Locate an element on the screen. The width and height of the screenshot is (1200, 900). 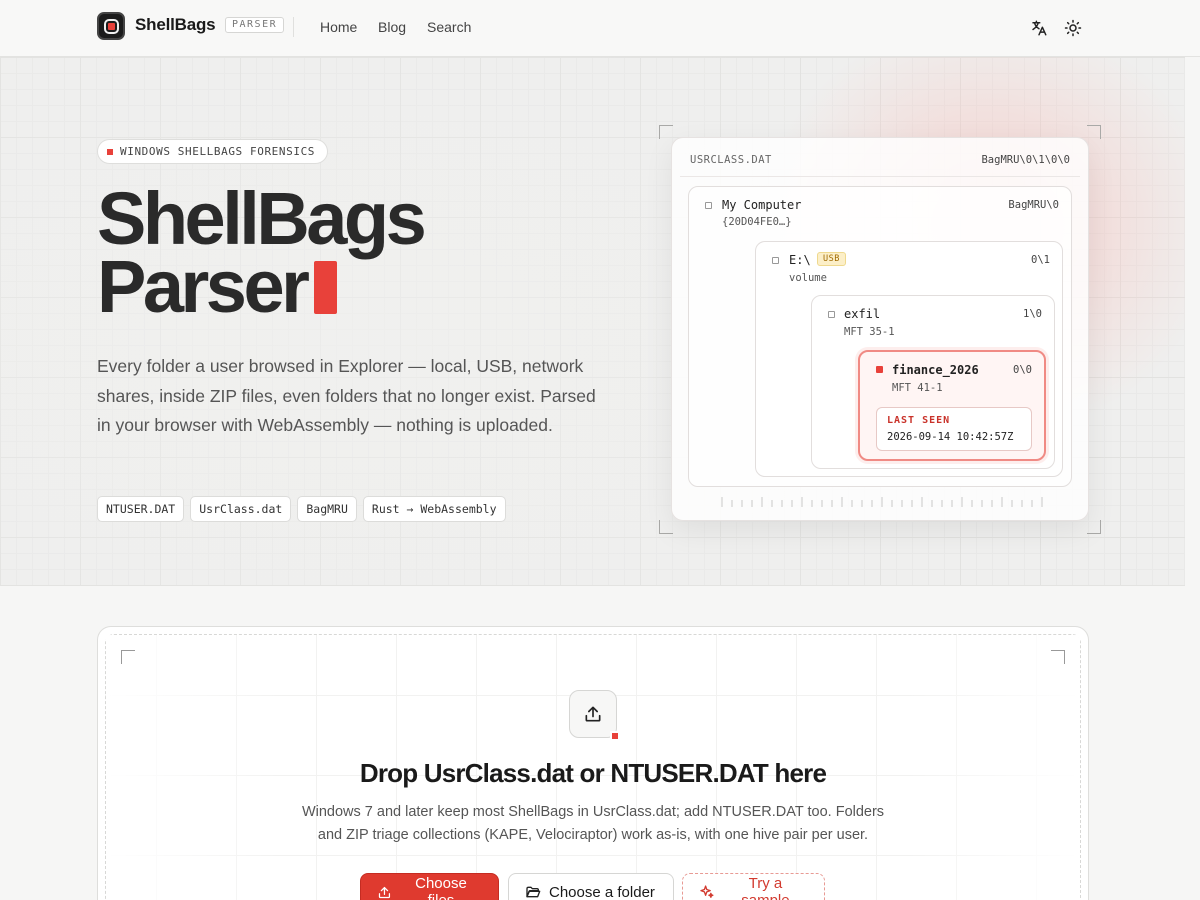
eyebrow-label: WINDOWS SHELLBAGS FORENSICS is located at coordinates (218, 151).